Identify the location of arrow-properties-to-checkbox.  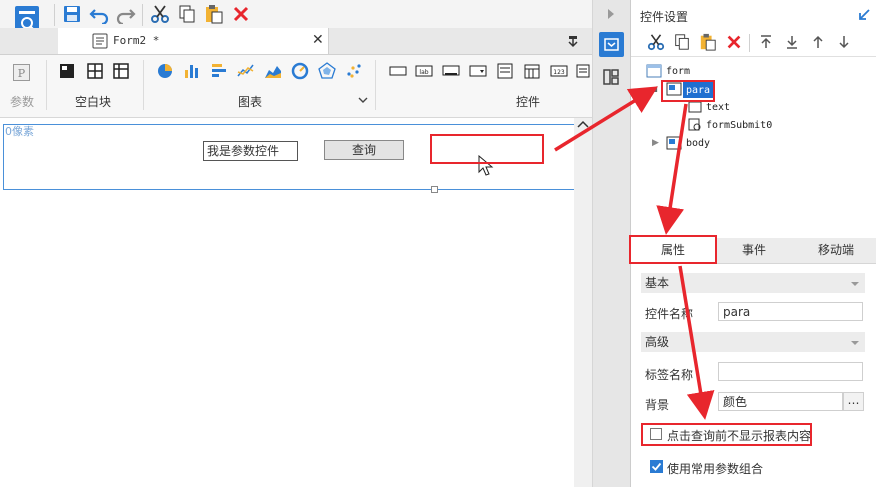
(696, 342).